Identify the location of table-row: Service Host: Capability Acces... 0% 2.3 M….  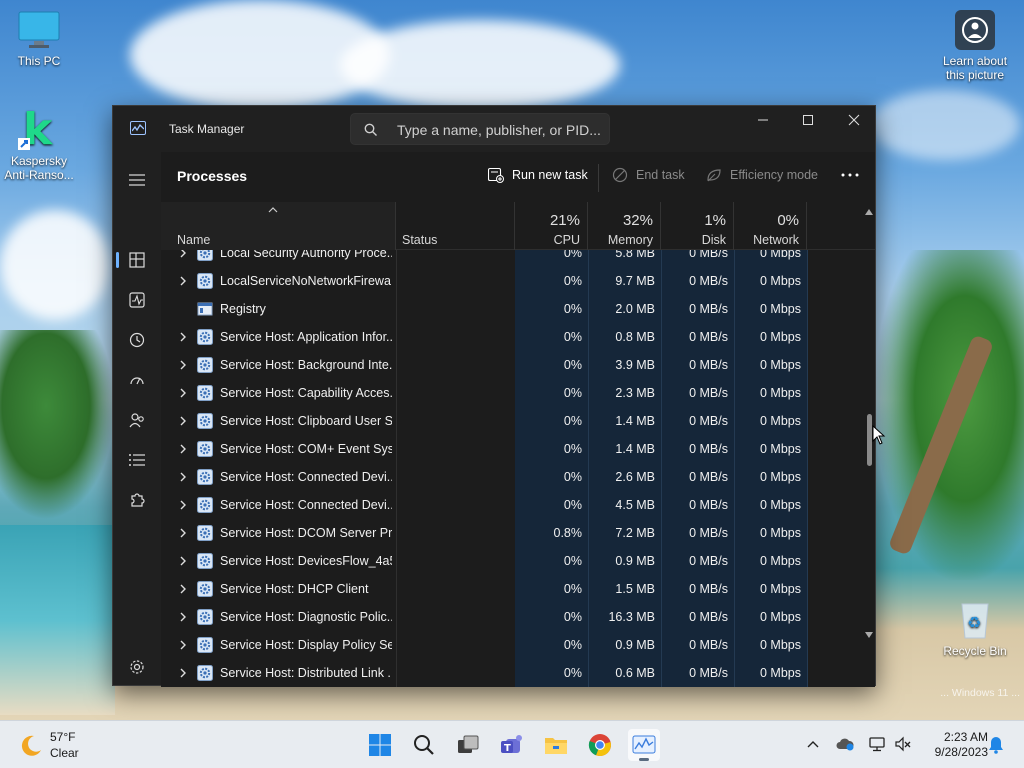
(511, 393).